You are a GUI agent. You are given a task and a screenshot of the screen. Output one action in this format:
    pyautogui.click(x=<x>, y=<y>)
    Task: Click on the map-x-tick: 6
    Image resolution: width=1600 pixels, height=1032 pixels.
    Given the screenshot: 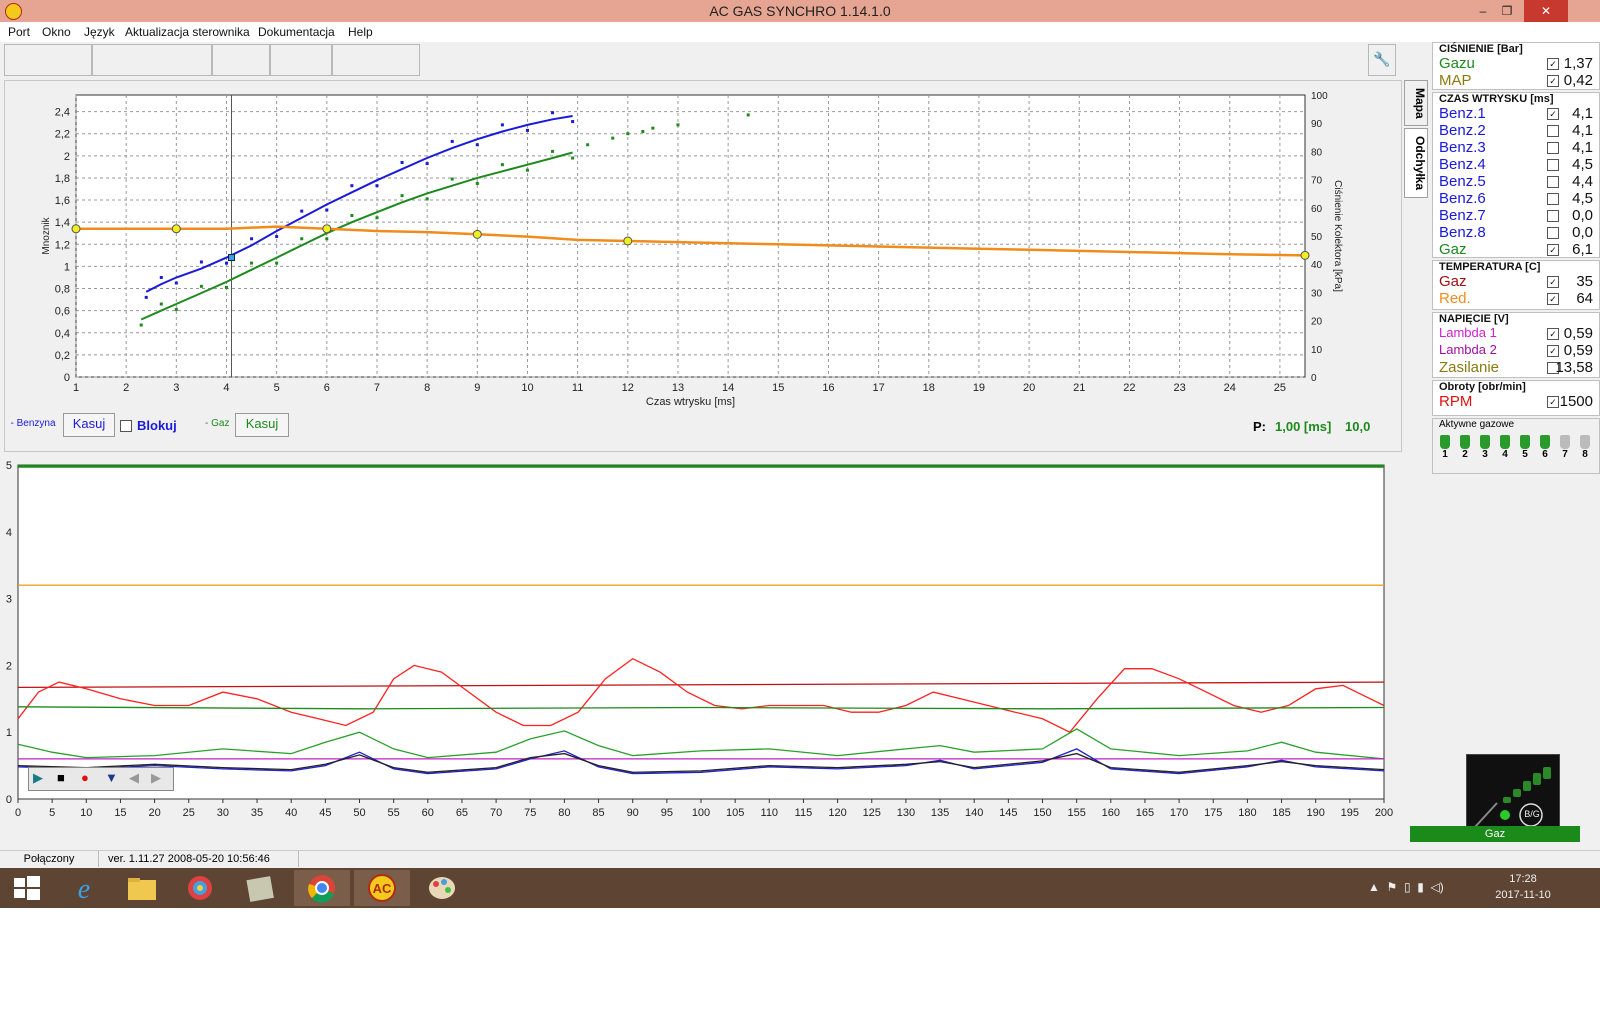 What is the action you would take?
    pyautogui.click(x=327, y=388)
    